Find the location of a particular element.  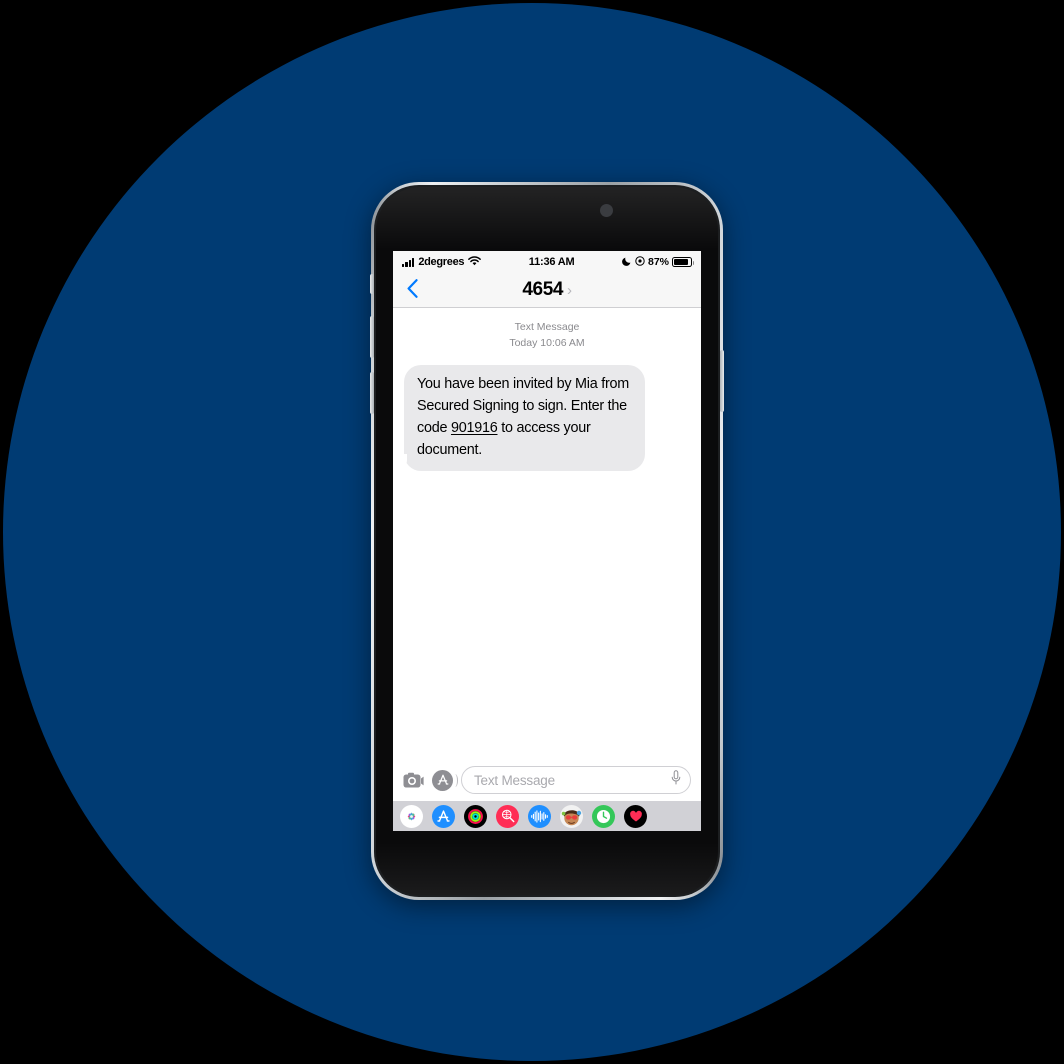

front-camera-dot is located at coordinates (606, 210).